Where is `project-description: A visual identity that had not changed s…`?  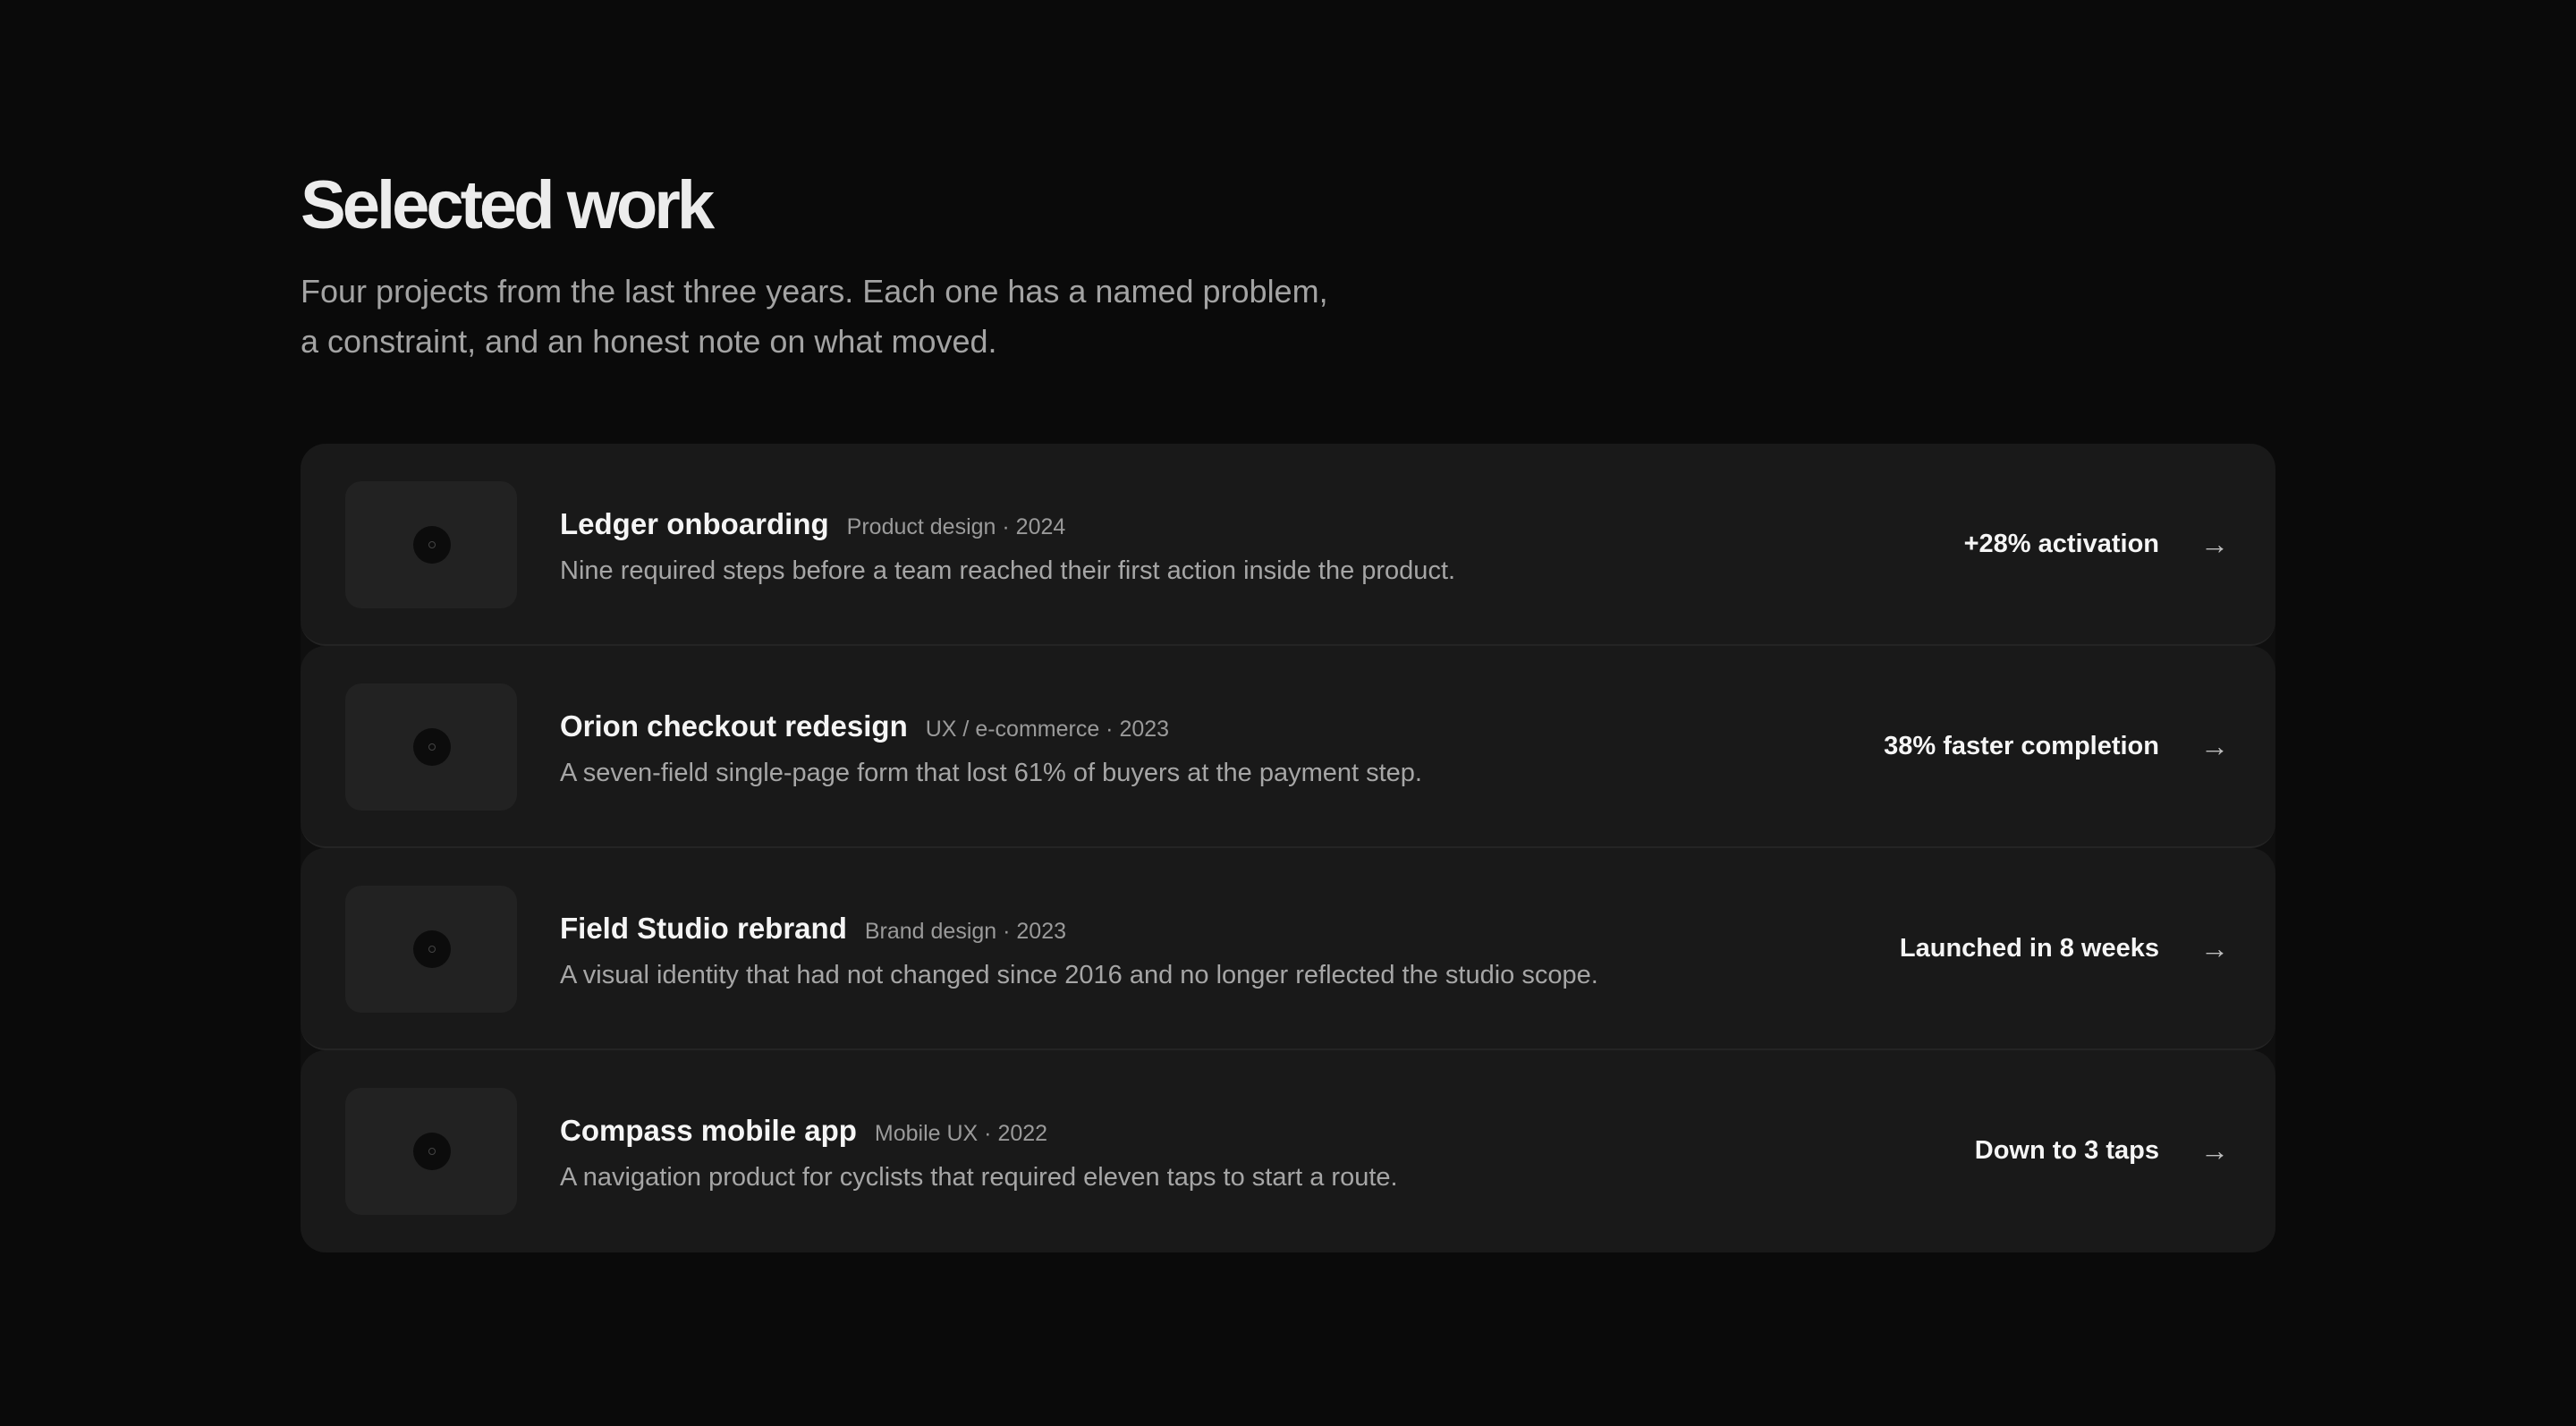 project-description: A visual identity that had not changed s… is located at coordinates (1079, 975).